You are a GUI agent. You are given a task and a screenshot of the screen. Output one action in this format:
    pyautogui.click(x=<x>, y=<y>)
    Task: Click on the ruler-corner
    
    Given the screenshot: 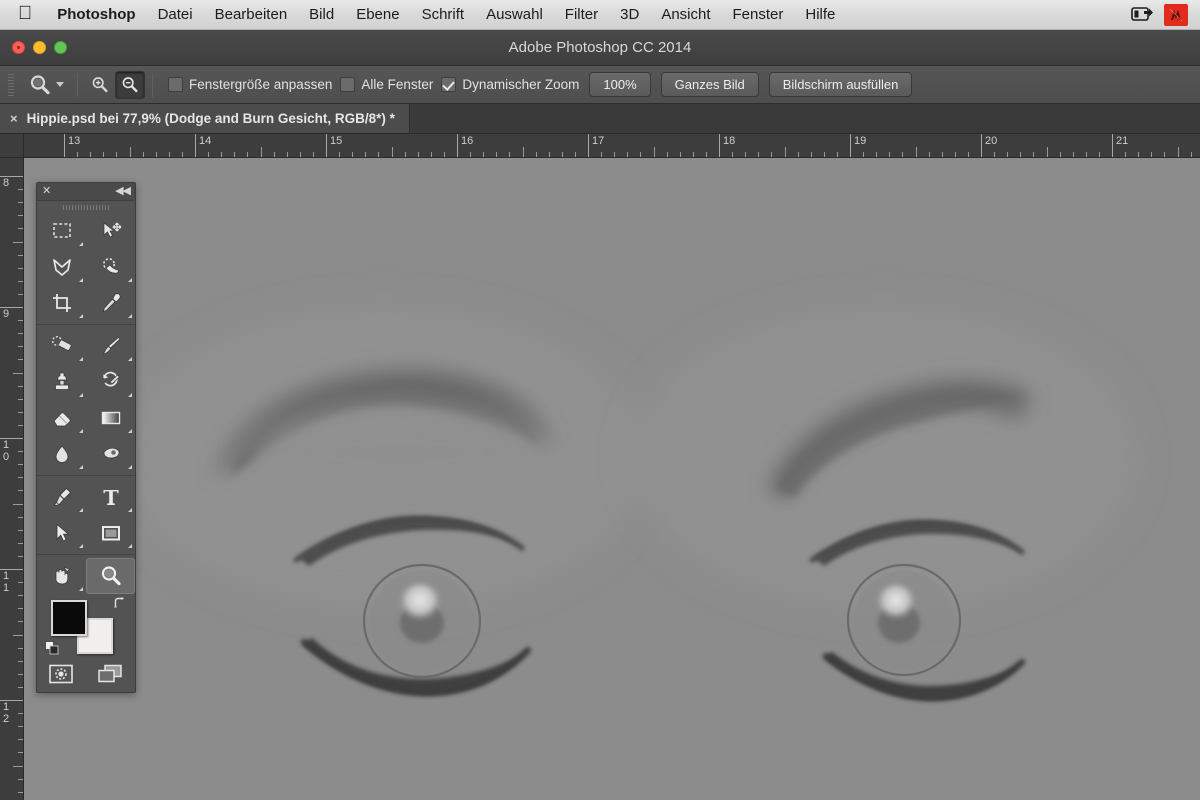 What is the action you would take?
    pyautogui.click(x=12, y=146)
    